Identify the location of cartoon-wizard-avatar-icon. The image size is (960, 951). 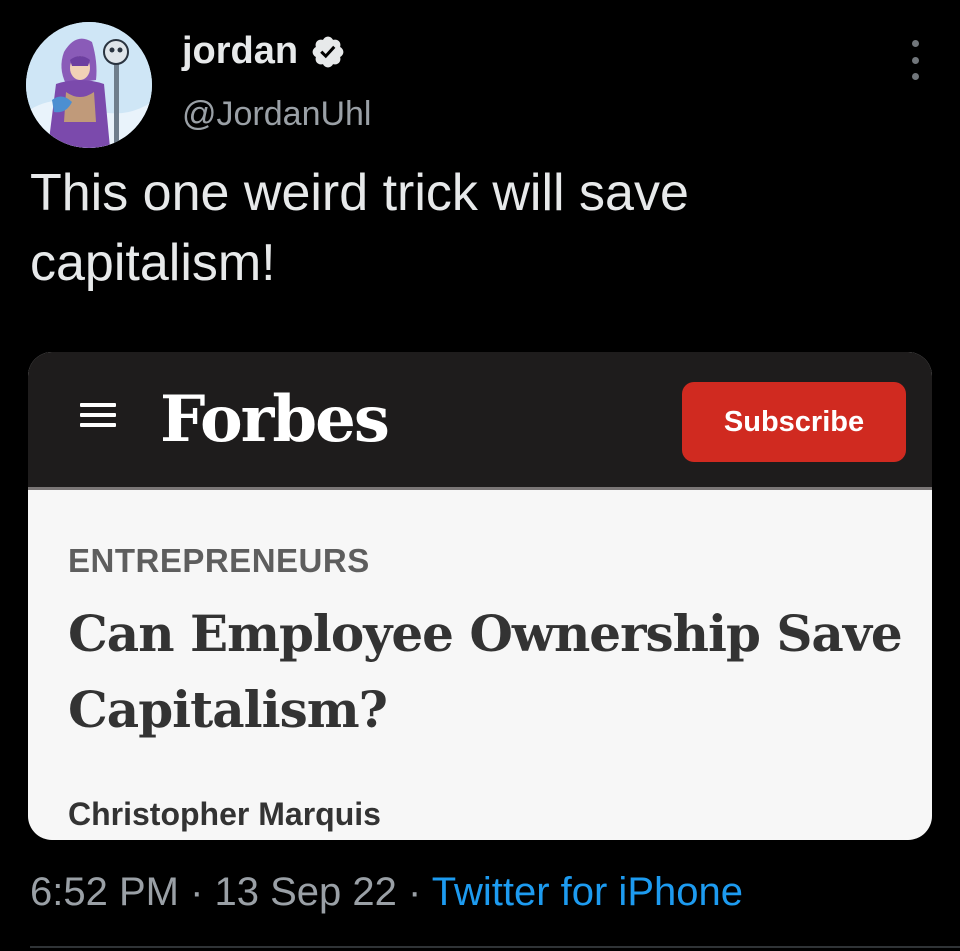
(89, 85).